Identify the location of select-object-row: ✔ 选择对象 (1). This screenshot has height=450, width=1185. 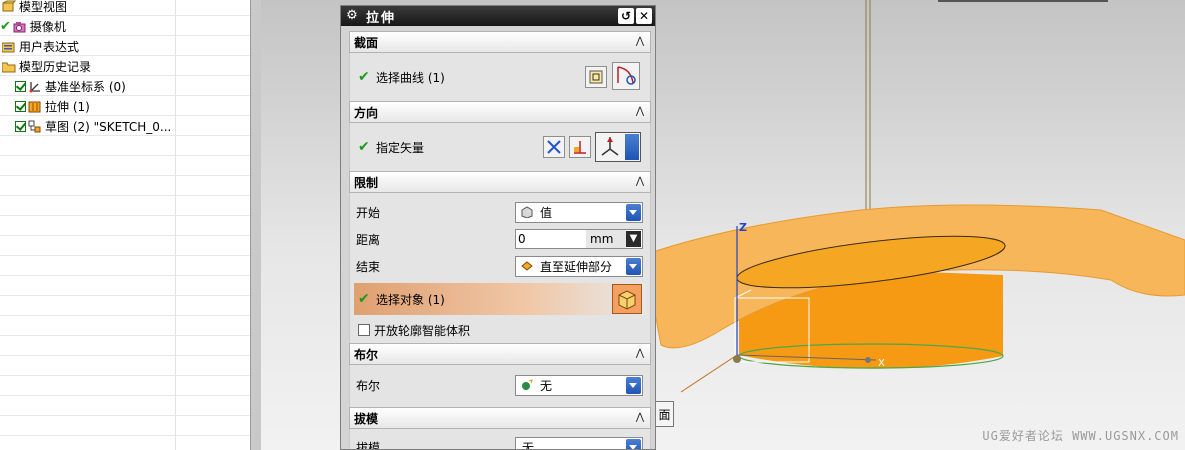
(500, 299).